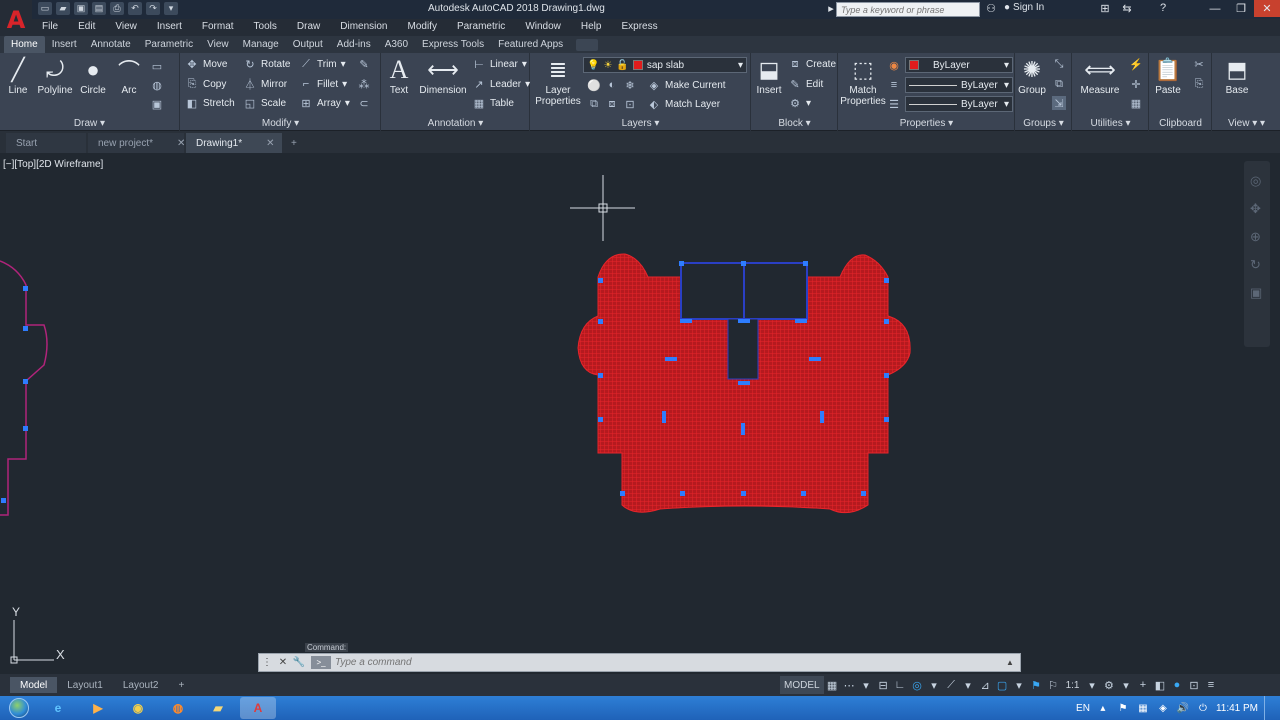 The height and width of the screenshot is (720, 1280). I want to click on pan-icon: ✥, so click(1255, 209).